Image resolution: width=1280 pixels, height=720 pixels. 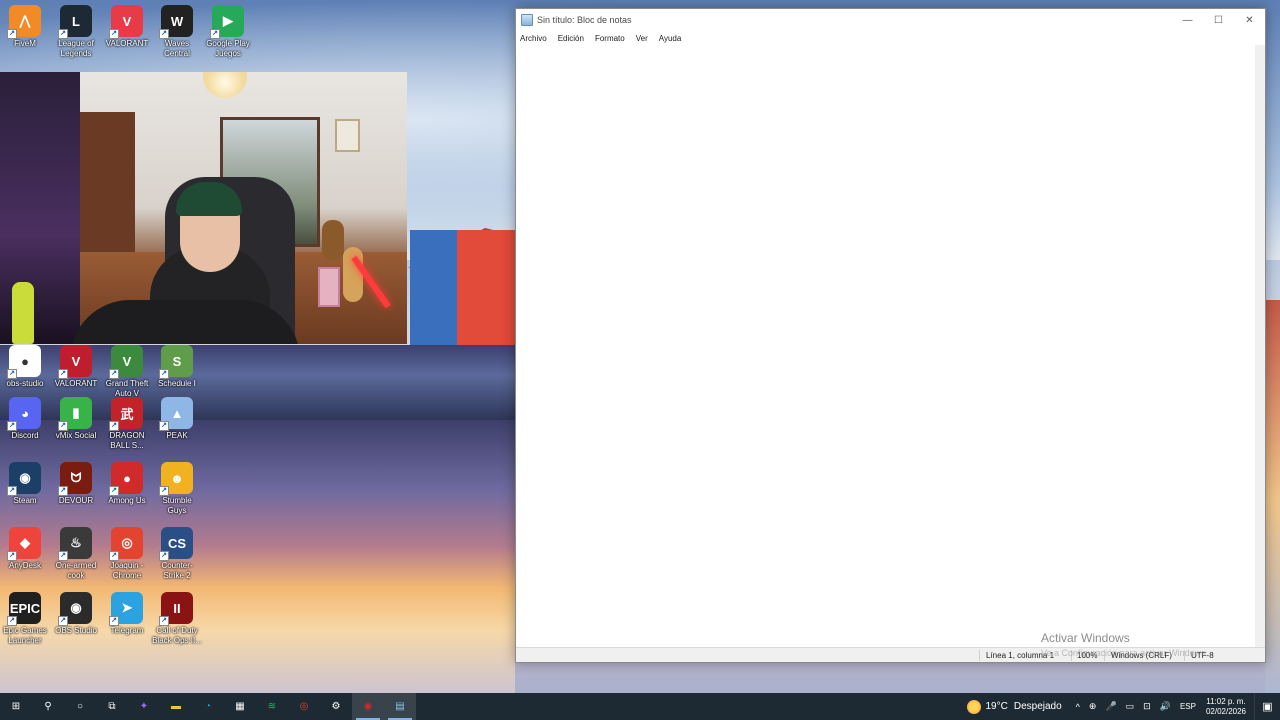 What do you see at coordinates (126, 22) in the screenshot?
I see `valorant-top-icon: V ↗` at bounding box center [126, 22].